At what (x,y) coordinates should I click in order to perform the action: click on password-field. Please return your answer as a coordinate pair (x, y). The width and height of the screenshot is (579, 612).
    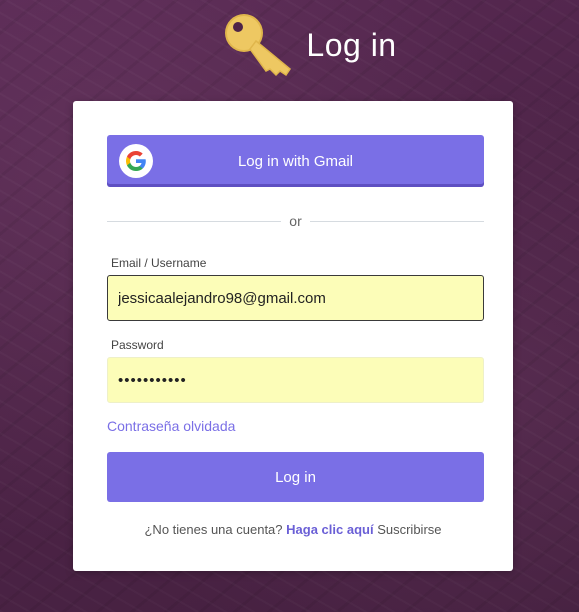
    Looking at the image, I should click on (295, 380).